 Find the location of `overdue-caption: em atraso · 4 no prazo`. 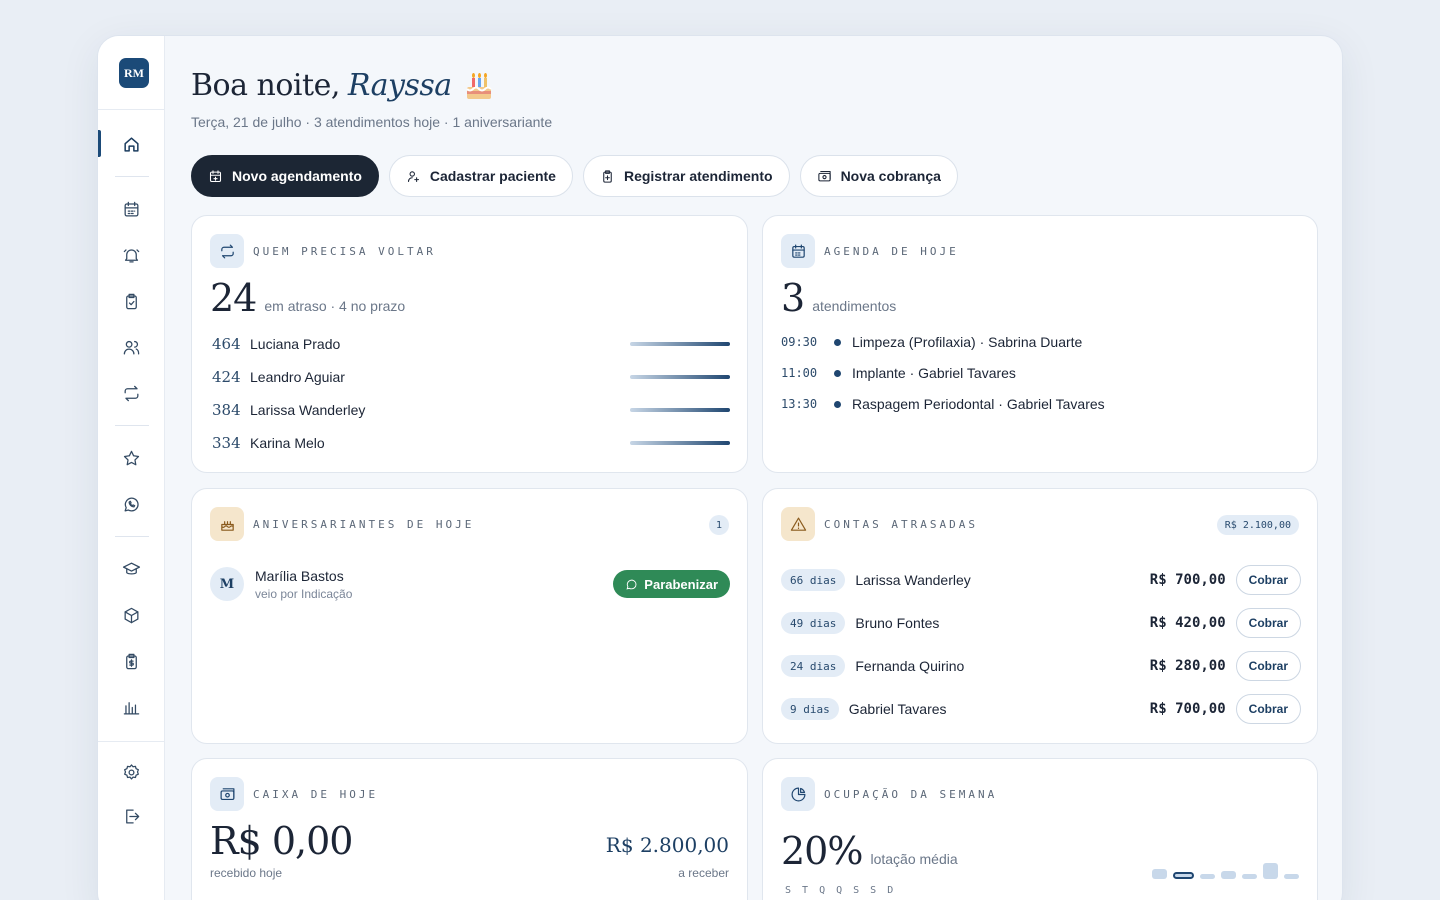

overdue-caption: em atraso · 4 no prazo is located at coordinates (335, 306).